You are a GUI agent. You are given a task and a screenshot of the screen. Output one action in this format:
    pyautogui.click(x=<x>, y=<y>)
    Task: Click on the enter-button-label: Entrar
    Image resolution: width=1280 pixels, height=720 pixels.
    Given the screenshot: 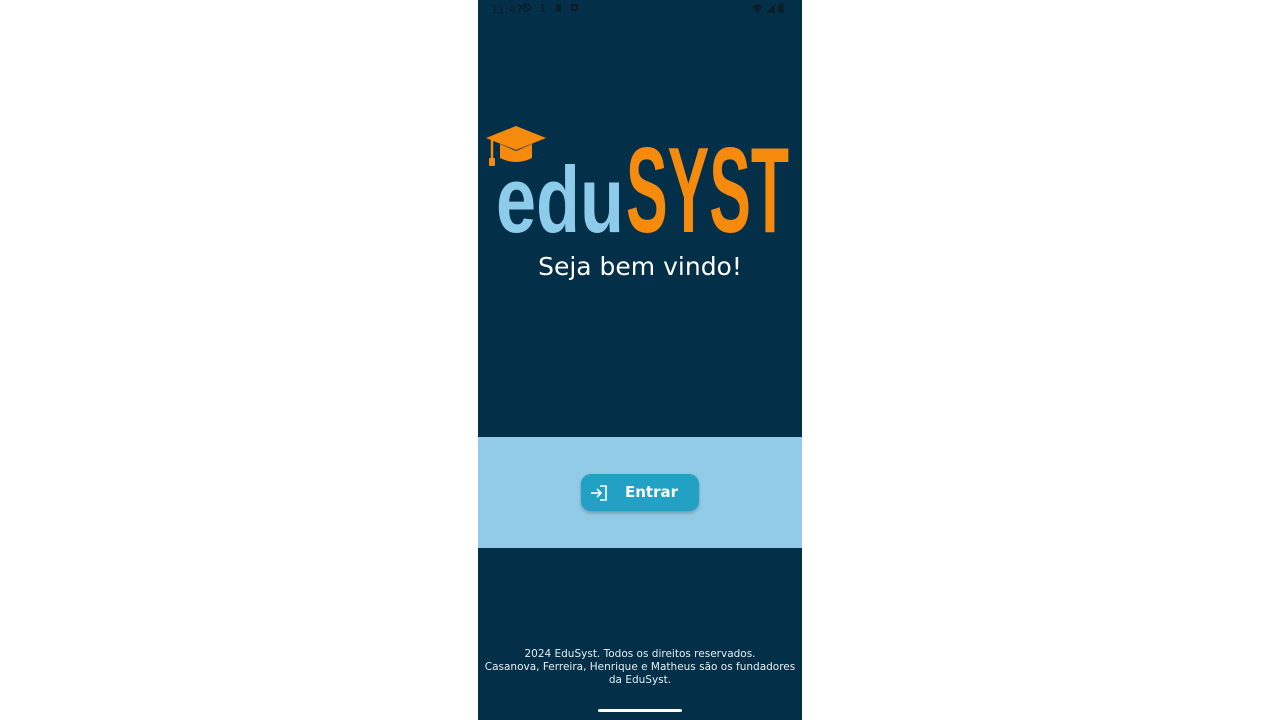 What is the action you would take?
    pyautogui.click(x=652, y=492)
    